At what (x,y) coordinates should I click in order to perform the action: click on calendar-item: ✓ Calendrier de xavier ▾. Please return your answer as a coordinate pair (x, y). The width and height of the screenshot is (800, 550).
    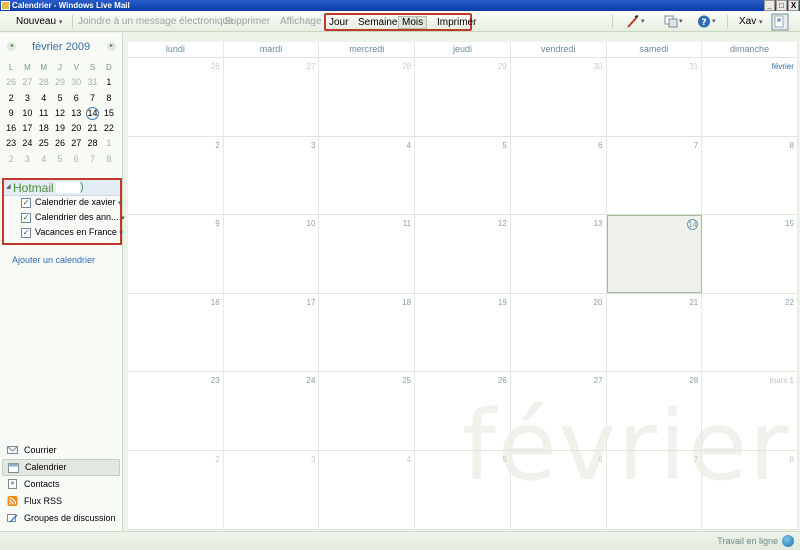
    Looking at the image, I should click on (63, 203).